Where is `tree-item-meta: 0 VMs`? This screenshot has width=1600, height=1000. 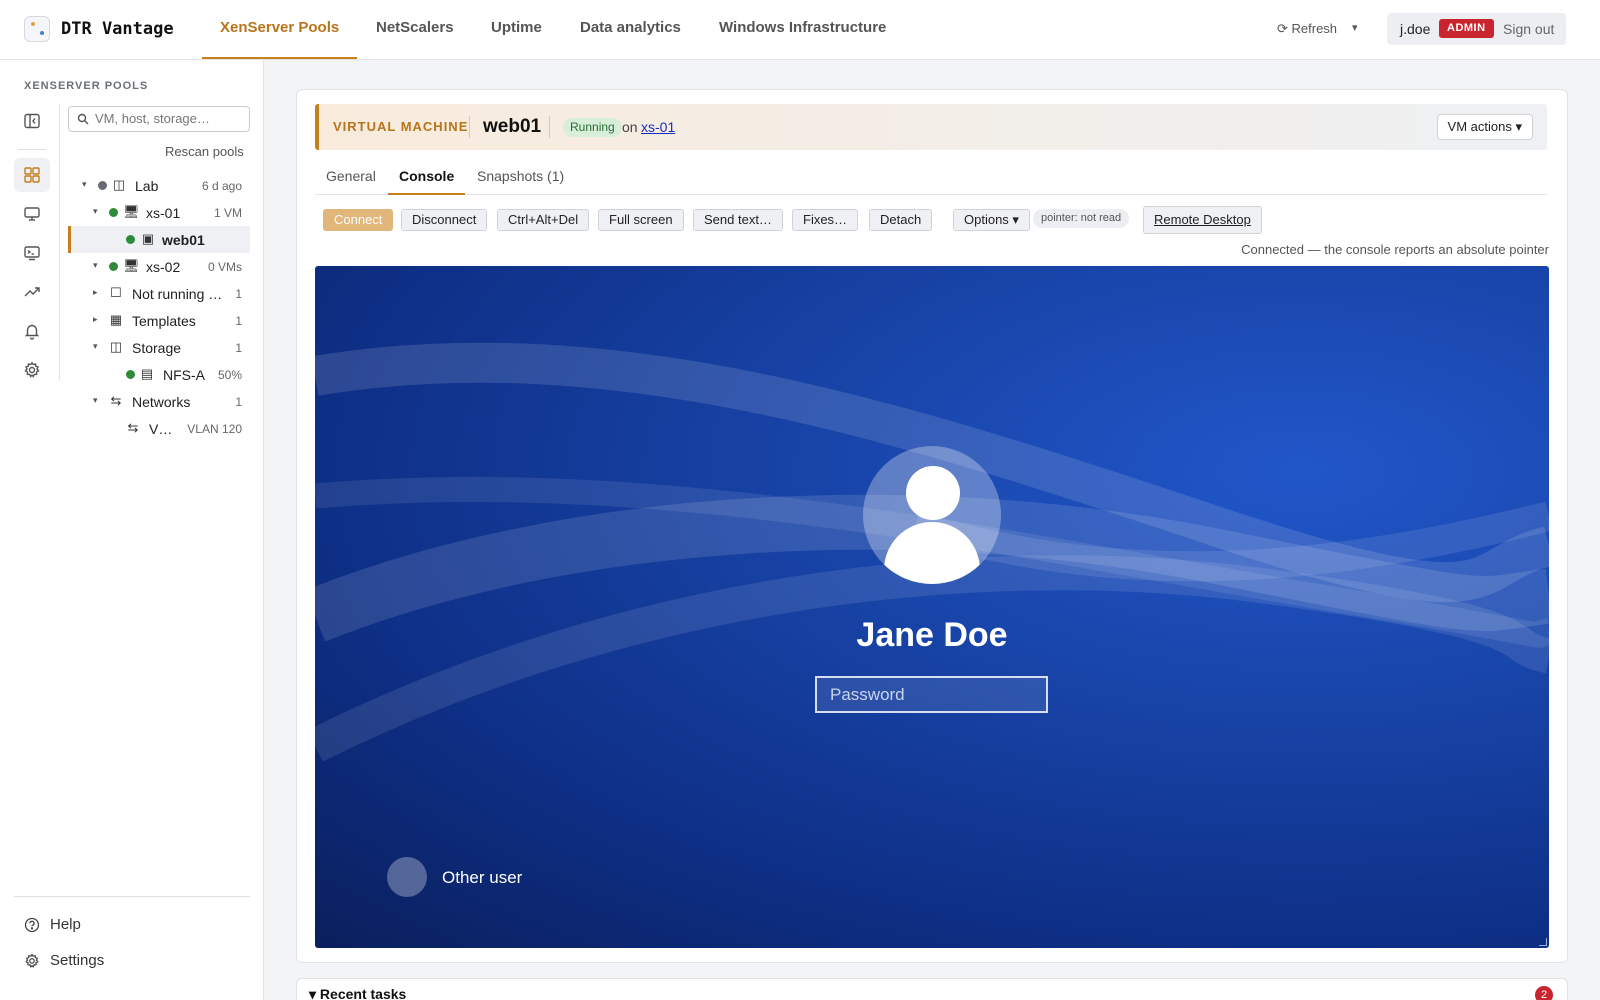 tree-item-meta: 0 VMs is located at coordinates (224, 267).